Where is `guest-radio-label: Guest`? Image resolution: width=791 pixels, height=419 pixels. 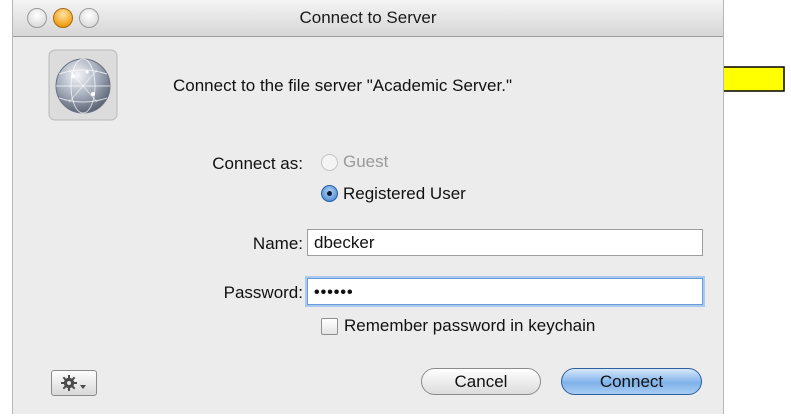
guest-radio-label: Guest is located at coordinates (366, 161).